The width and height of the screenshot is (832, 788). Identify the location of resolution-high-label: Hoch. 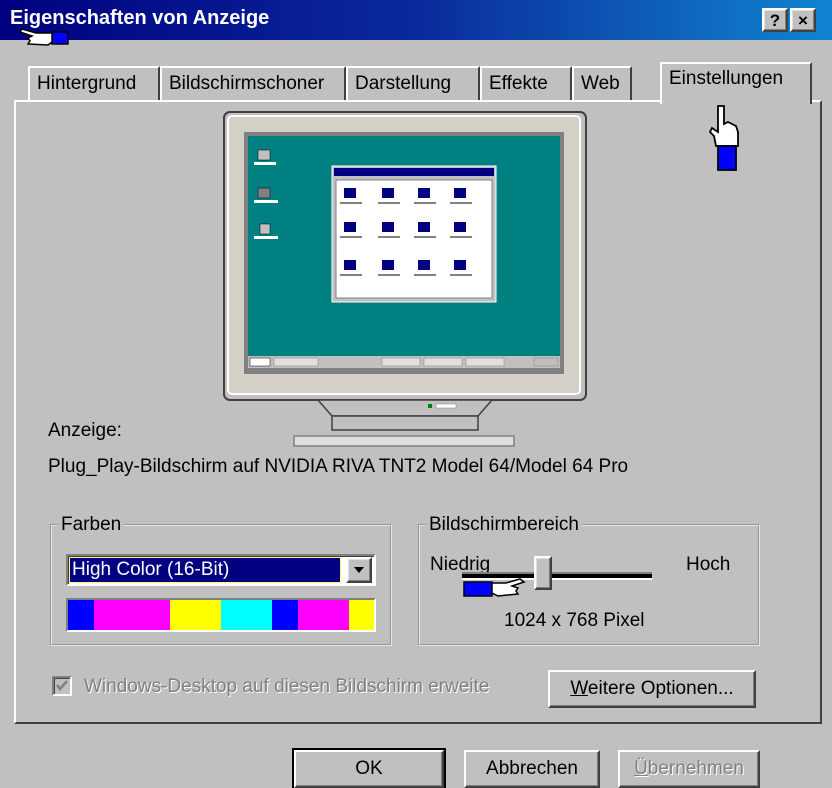
(708, 564).